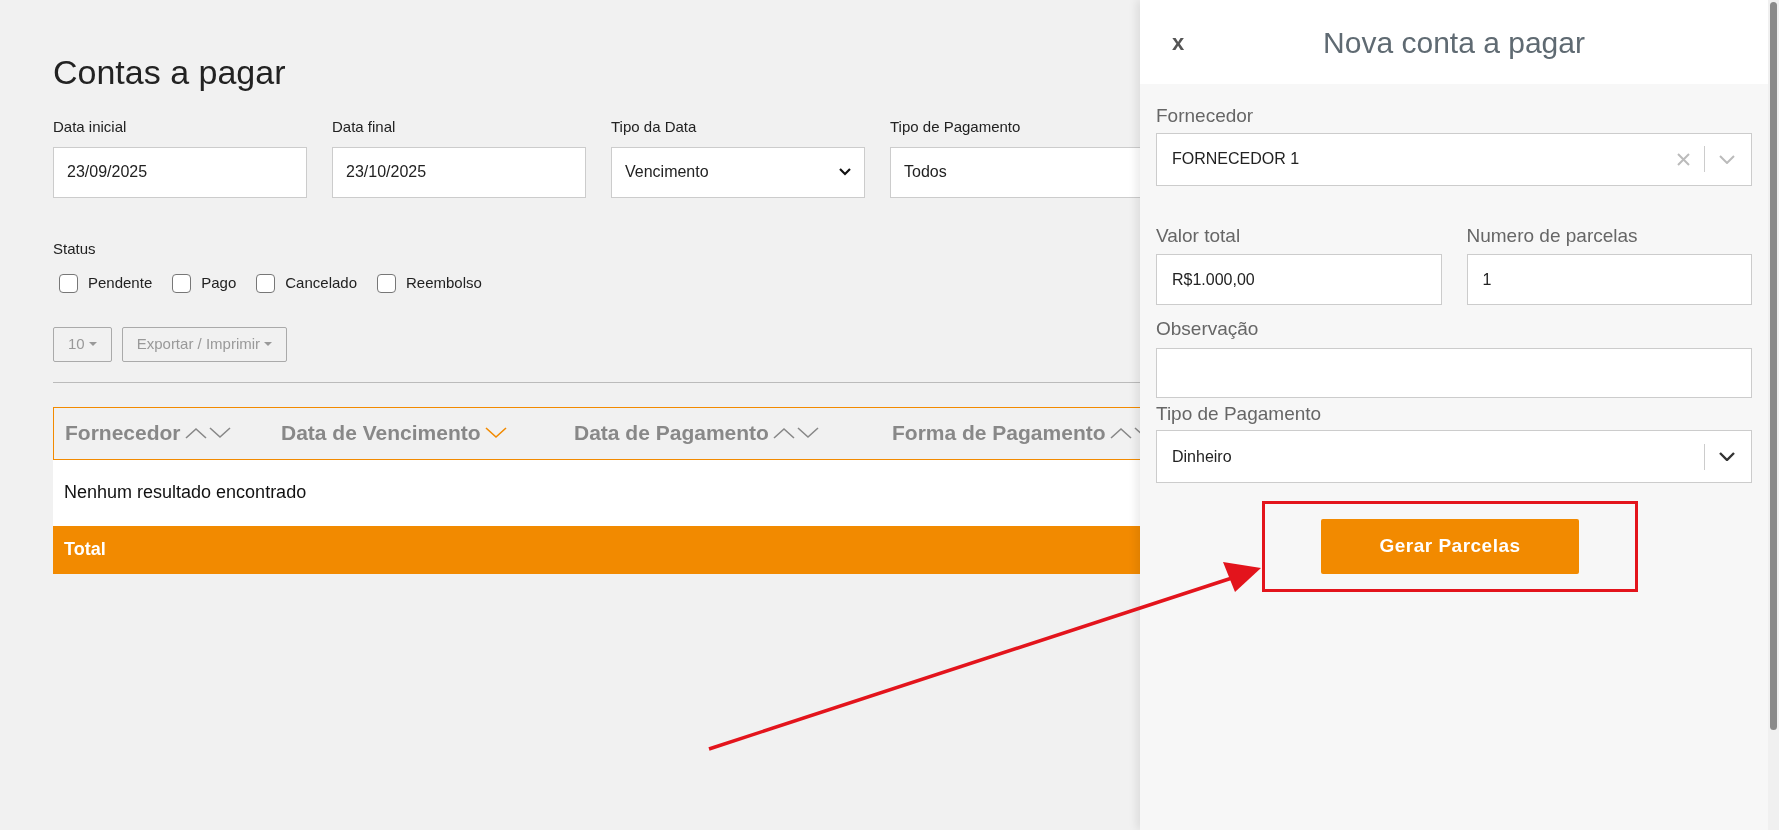 The width and height of the screenshot is (1779, 830). Describe the element at coordinates (180, 172) in the screenshot. I see `input-field: 23/09/2025` at that location.